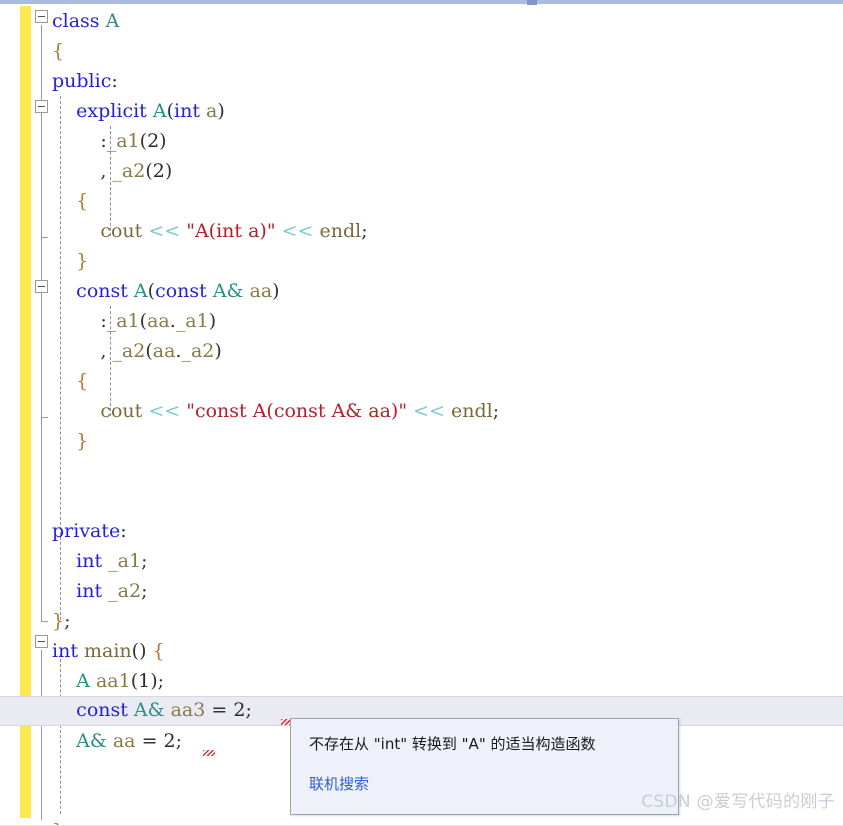 Image resolution: width=843 pixels, height=826 pixels. Describe the element at coordinates (112, 561) in the screenshot. I see `code-text: int _a1;` at that location.